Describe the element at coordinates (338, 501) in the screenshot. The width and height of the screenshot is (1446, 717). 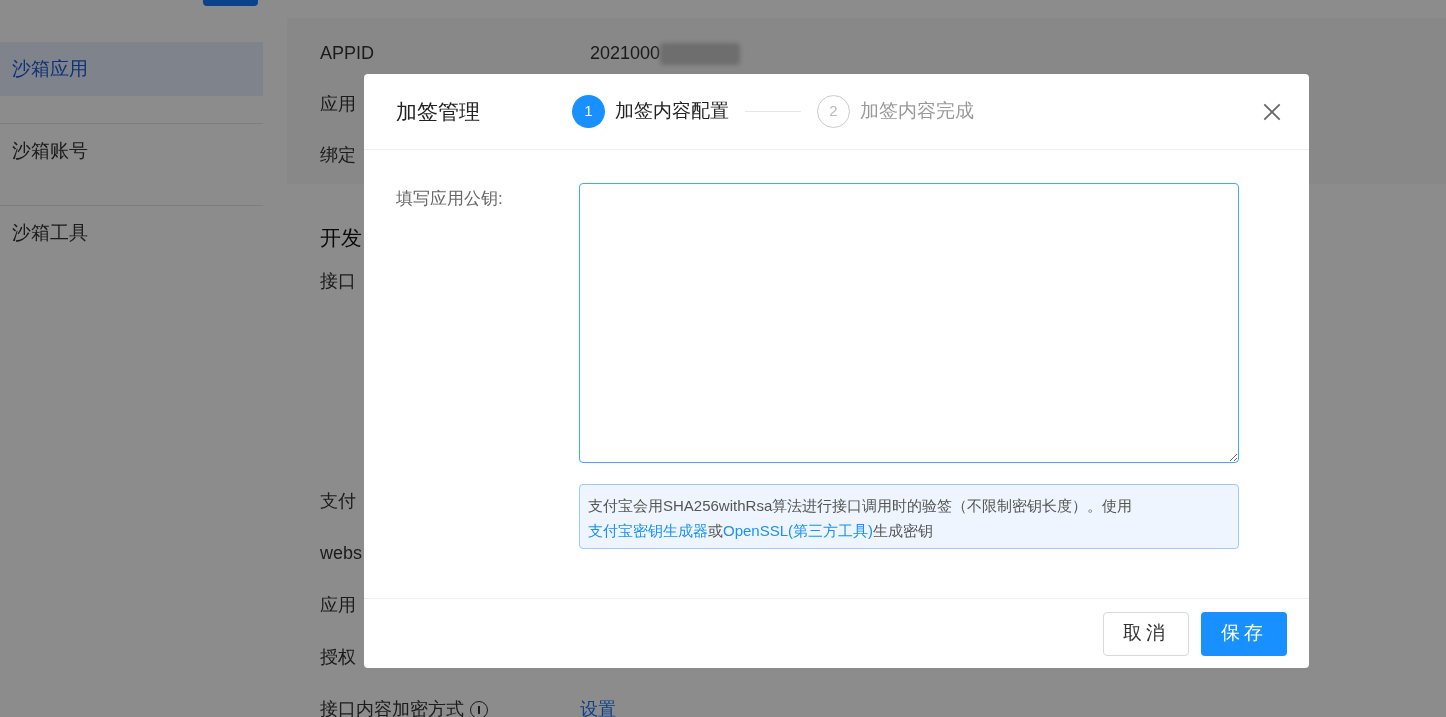
I see `setting-label: 支付` at that location.